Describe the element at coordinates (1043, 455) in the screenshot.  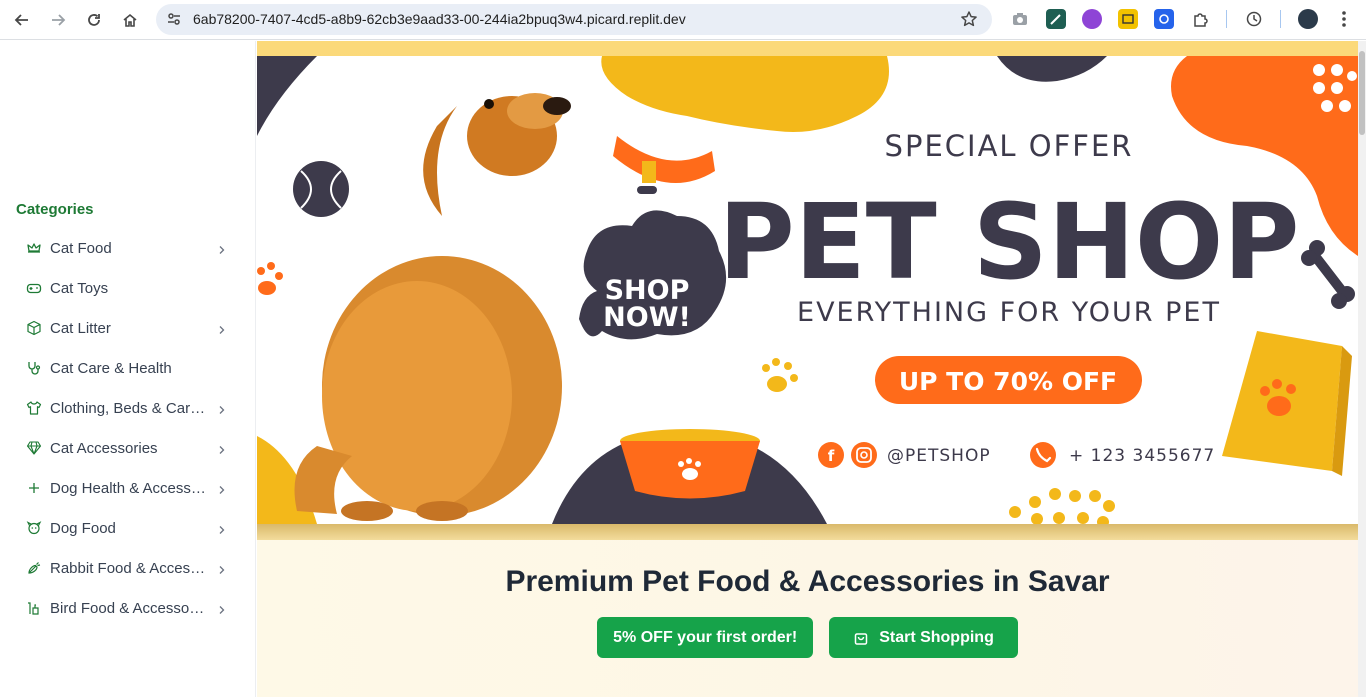
I see `phone-icon` at that location.